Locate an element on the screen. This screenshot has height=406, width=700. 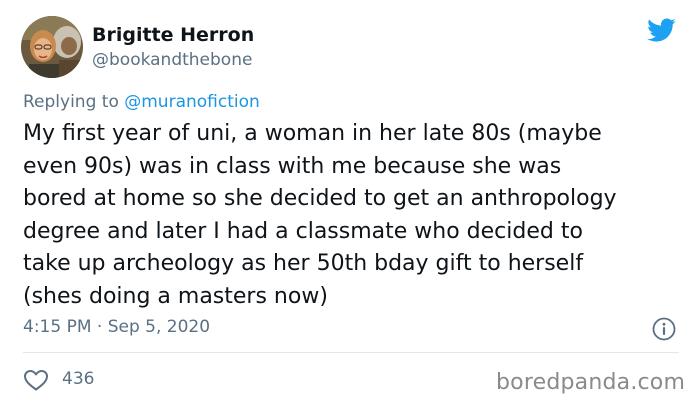
avatar is located at coordinates (52, 47).